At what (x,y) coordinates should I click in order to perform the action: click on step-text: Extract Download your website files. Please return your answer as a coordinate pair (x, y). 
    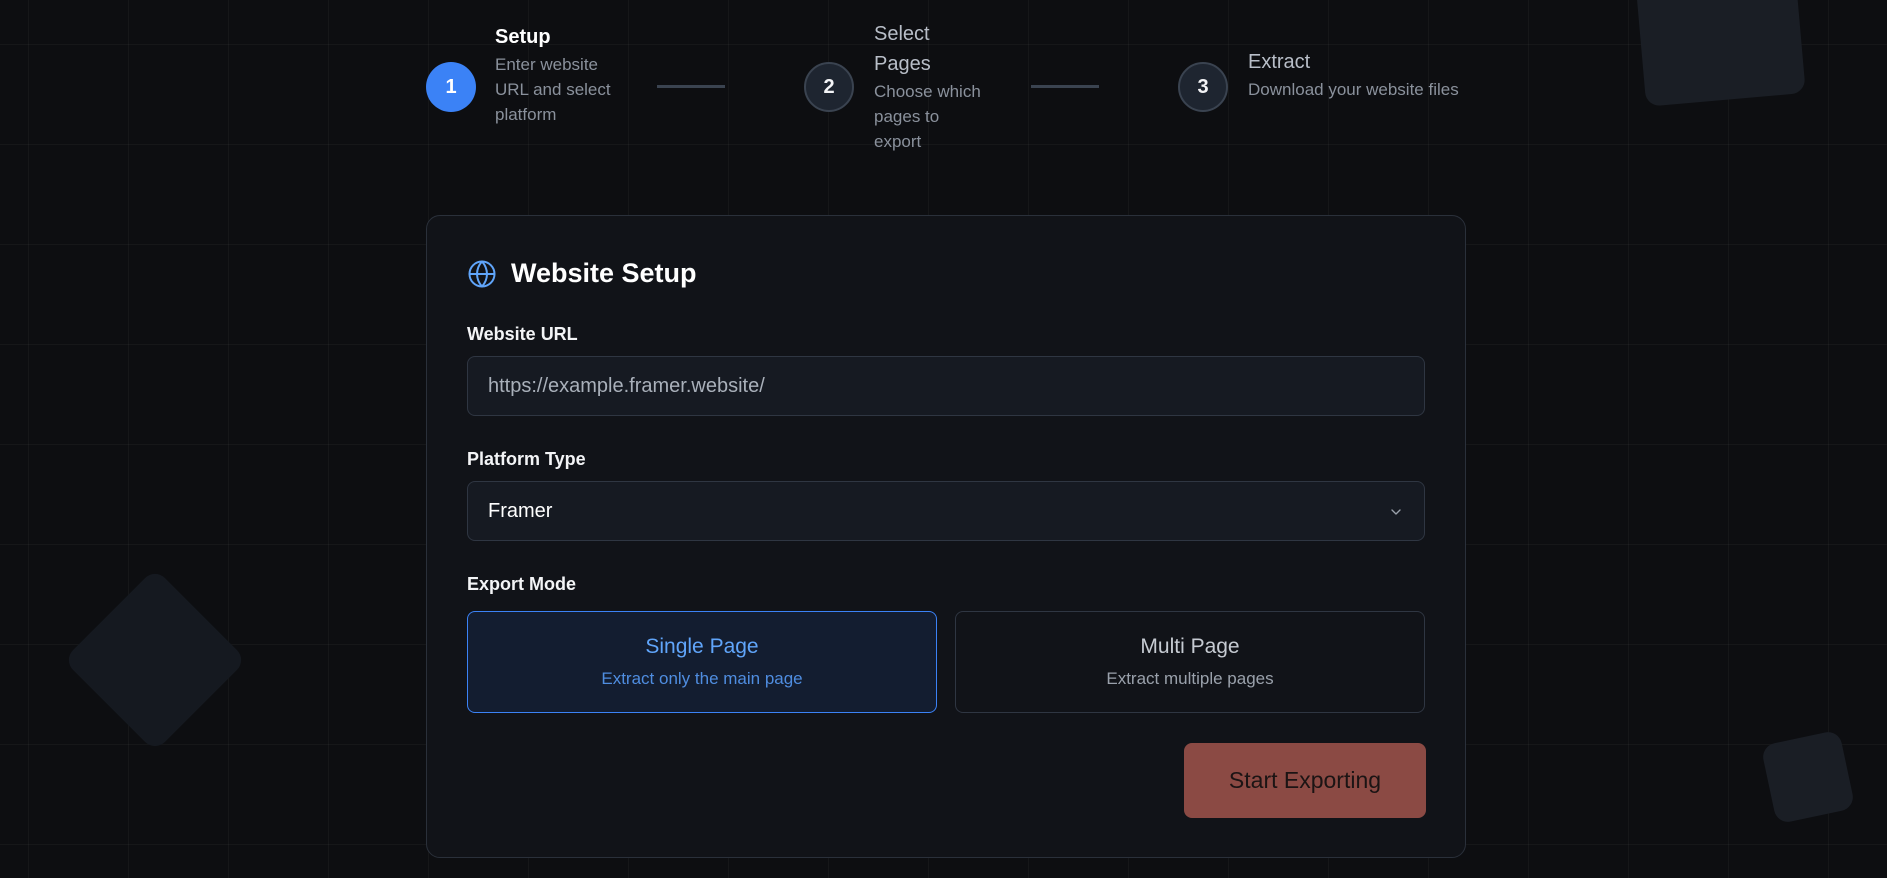
    Looking at the image, I should click on (1355, 74).